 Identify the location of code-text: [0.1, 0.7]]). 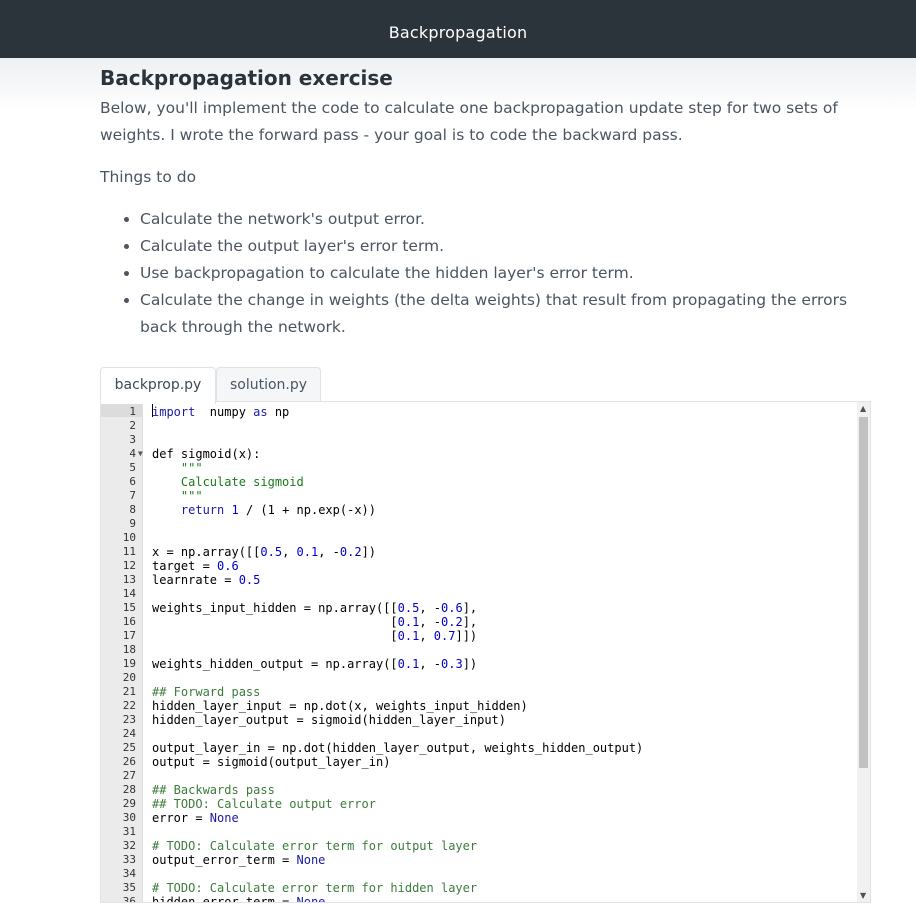
(314, 636).